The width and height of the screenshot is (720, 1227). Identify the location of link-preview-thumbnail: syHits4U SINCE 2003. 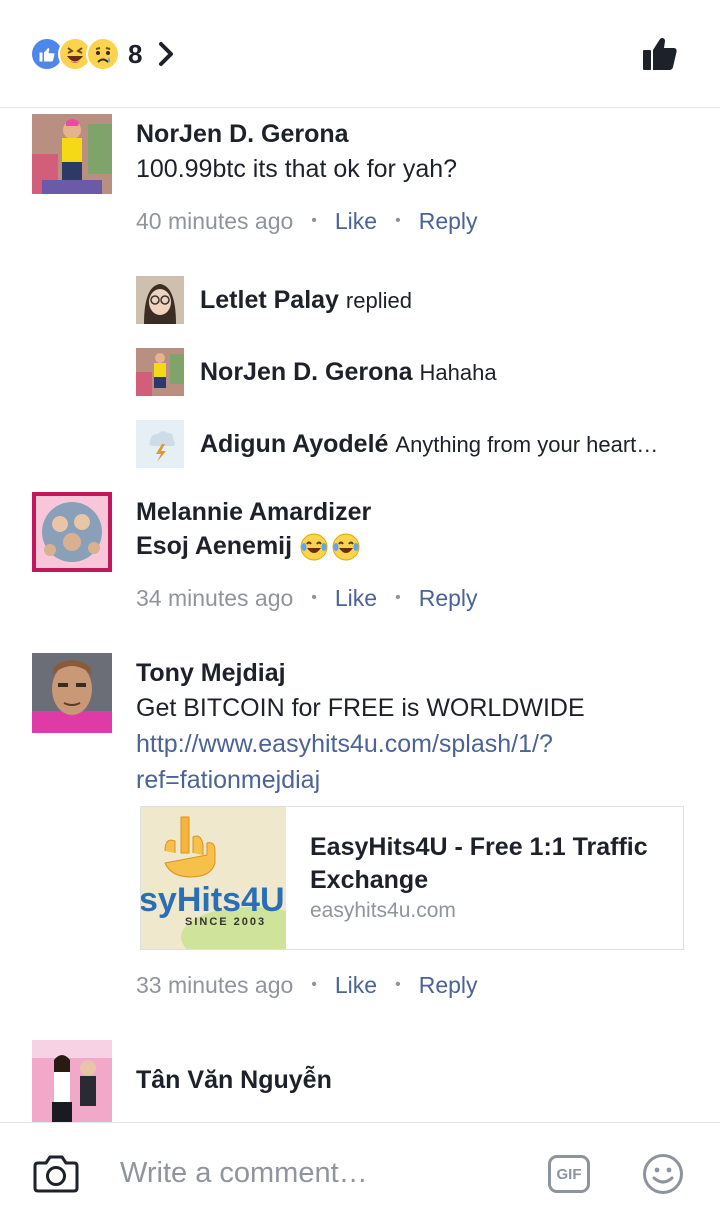
(213, 878).